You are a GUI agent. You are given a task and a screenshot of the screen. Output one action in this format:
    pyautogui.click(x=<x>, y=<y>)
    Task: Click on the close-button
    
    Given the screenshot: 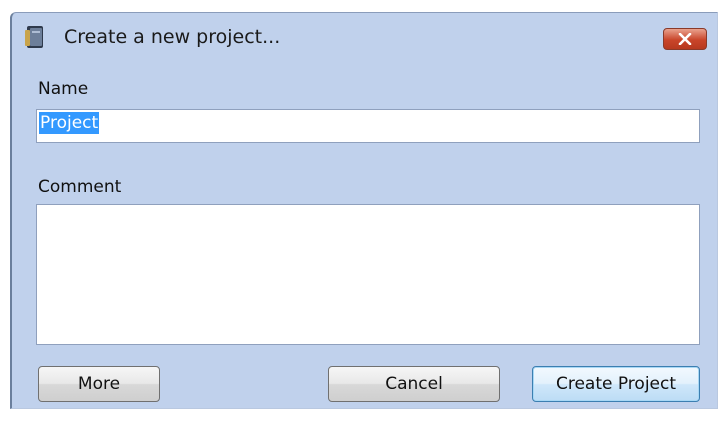 What is the action you would take?
    pyautogui.click(x=685, y=39)
    